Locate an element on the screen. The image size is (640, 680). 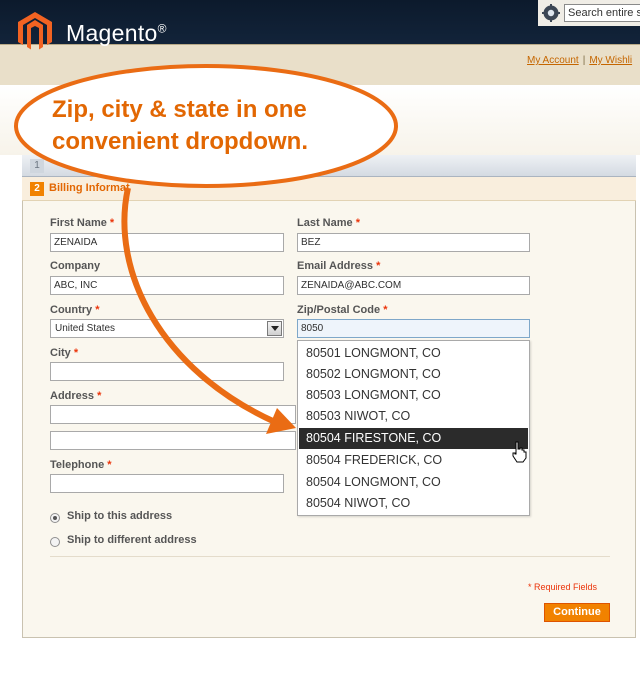
zip-label: Zip/Postal Code * is located at coordinates (342, 310).